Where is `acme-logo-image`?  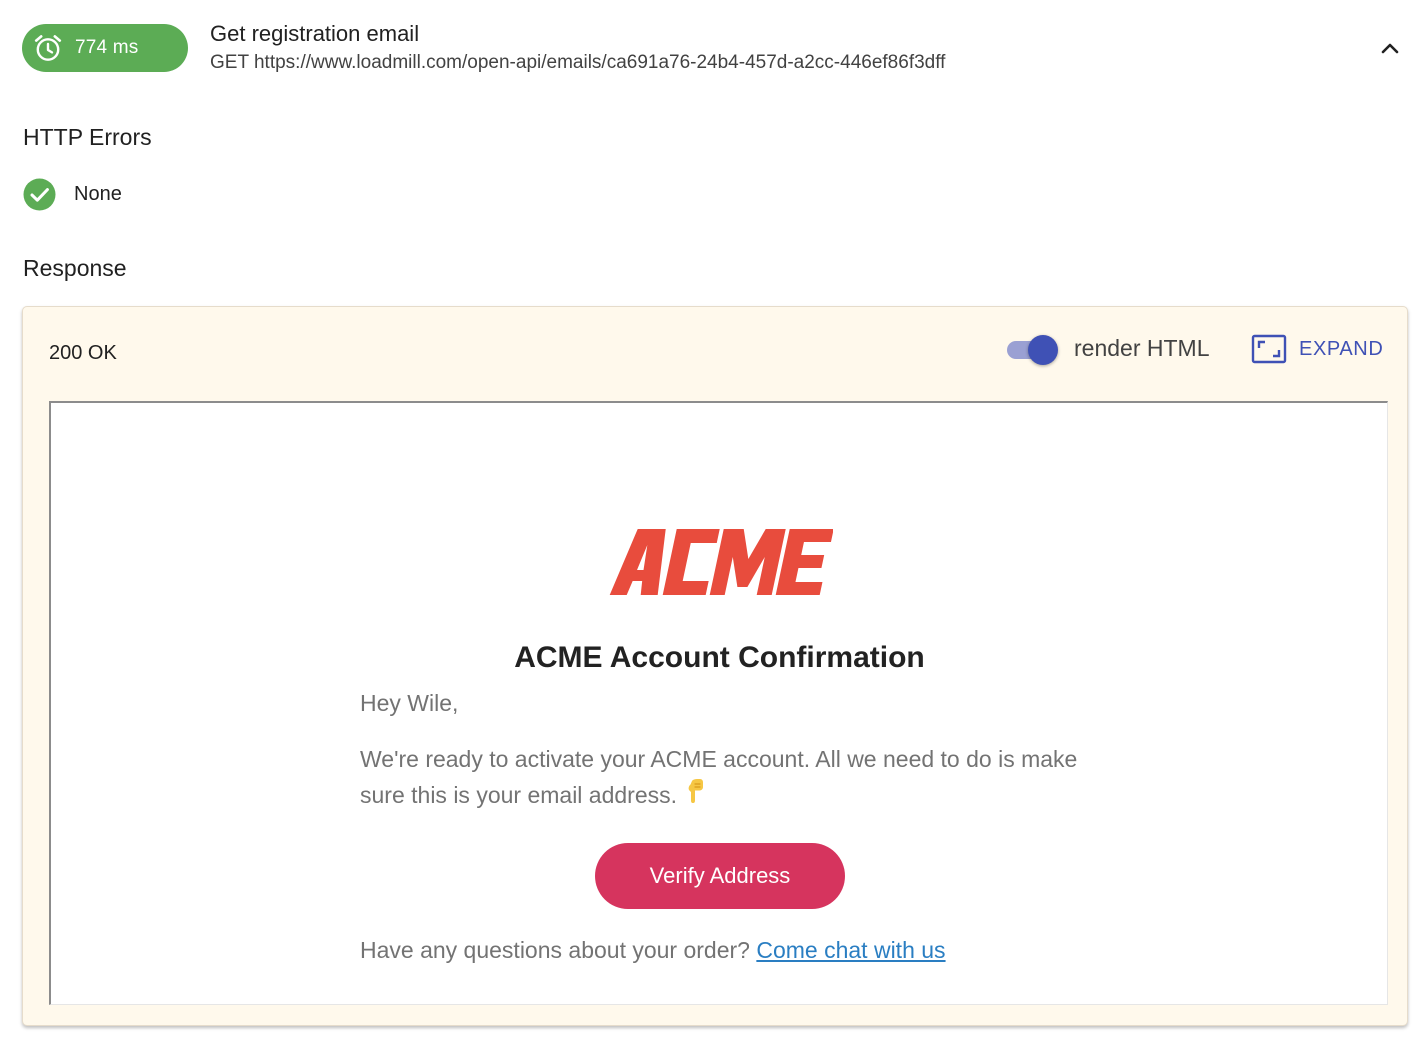
acme-logo-image is located at coordinates (721, 562).